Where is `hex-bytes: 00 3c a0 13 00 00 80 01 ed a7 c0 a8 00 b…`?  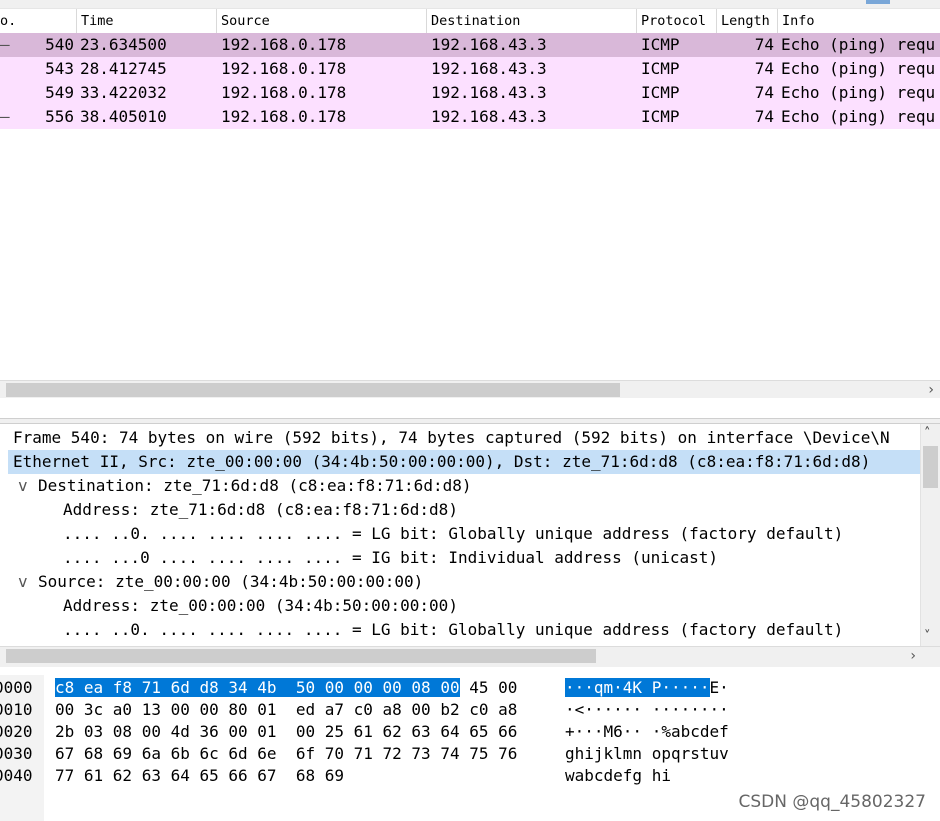 hex-bytes: 00 3c a0 13 00 00 80 01 ed a7 c0 a8 00 b… is located at coordinates (286, 710).